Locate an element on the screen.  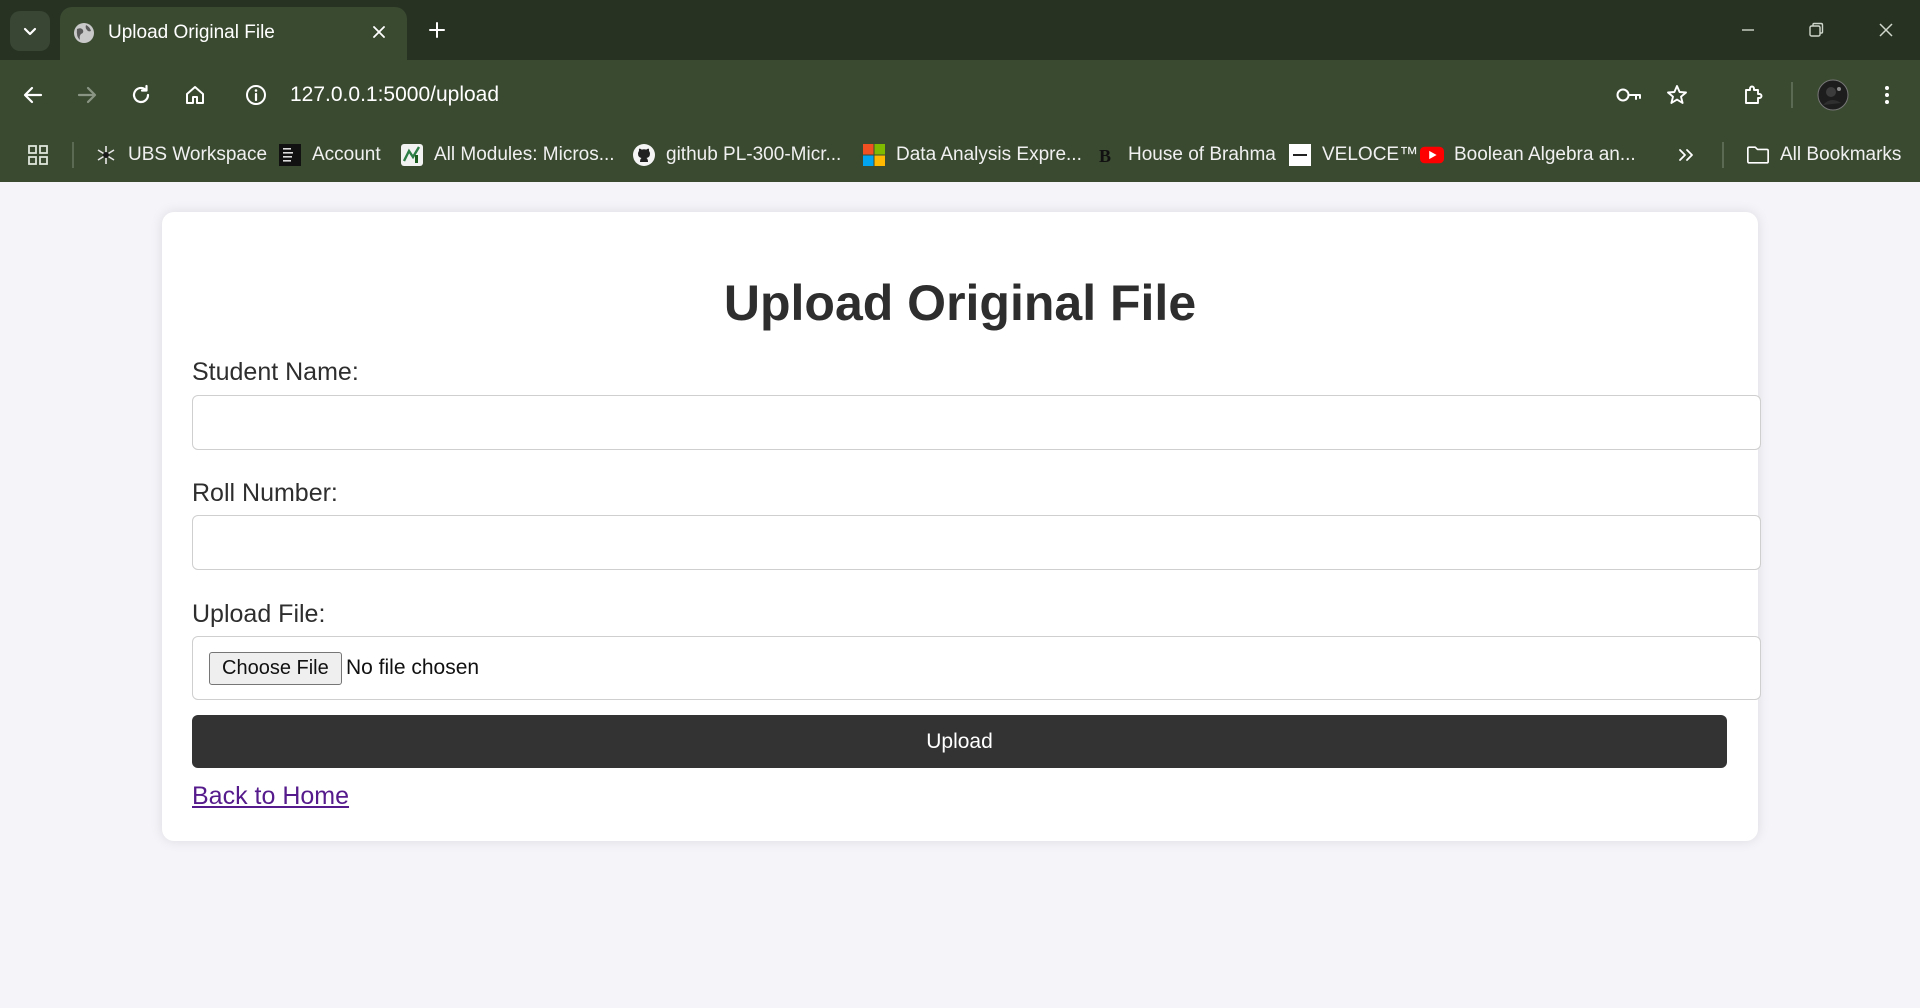
info-icon is located at coordinates (256, 95).